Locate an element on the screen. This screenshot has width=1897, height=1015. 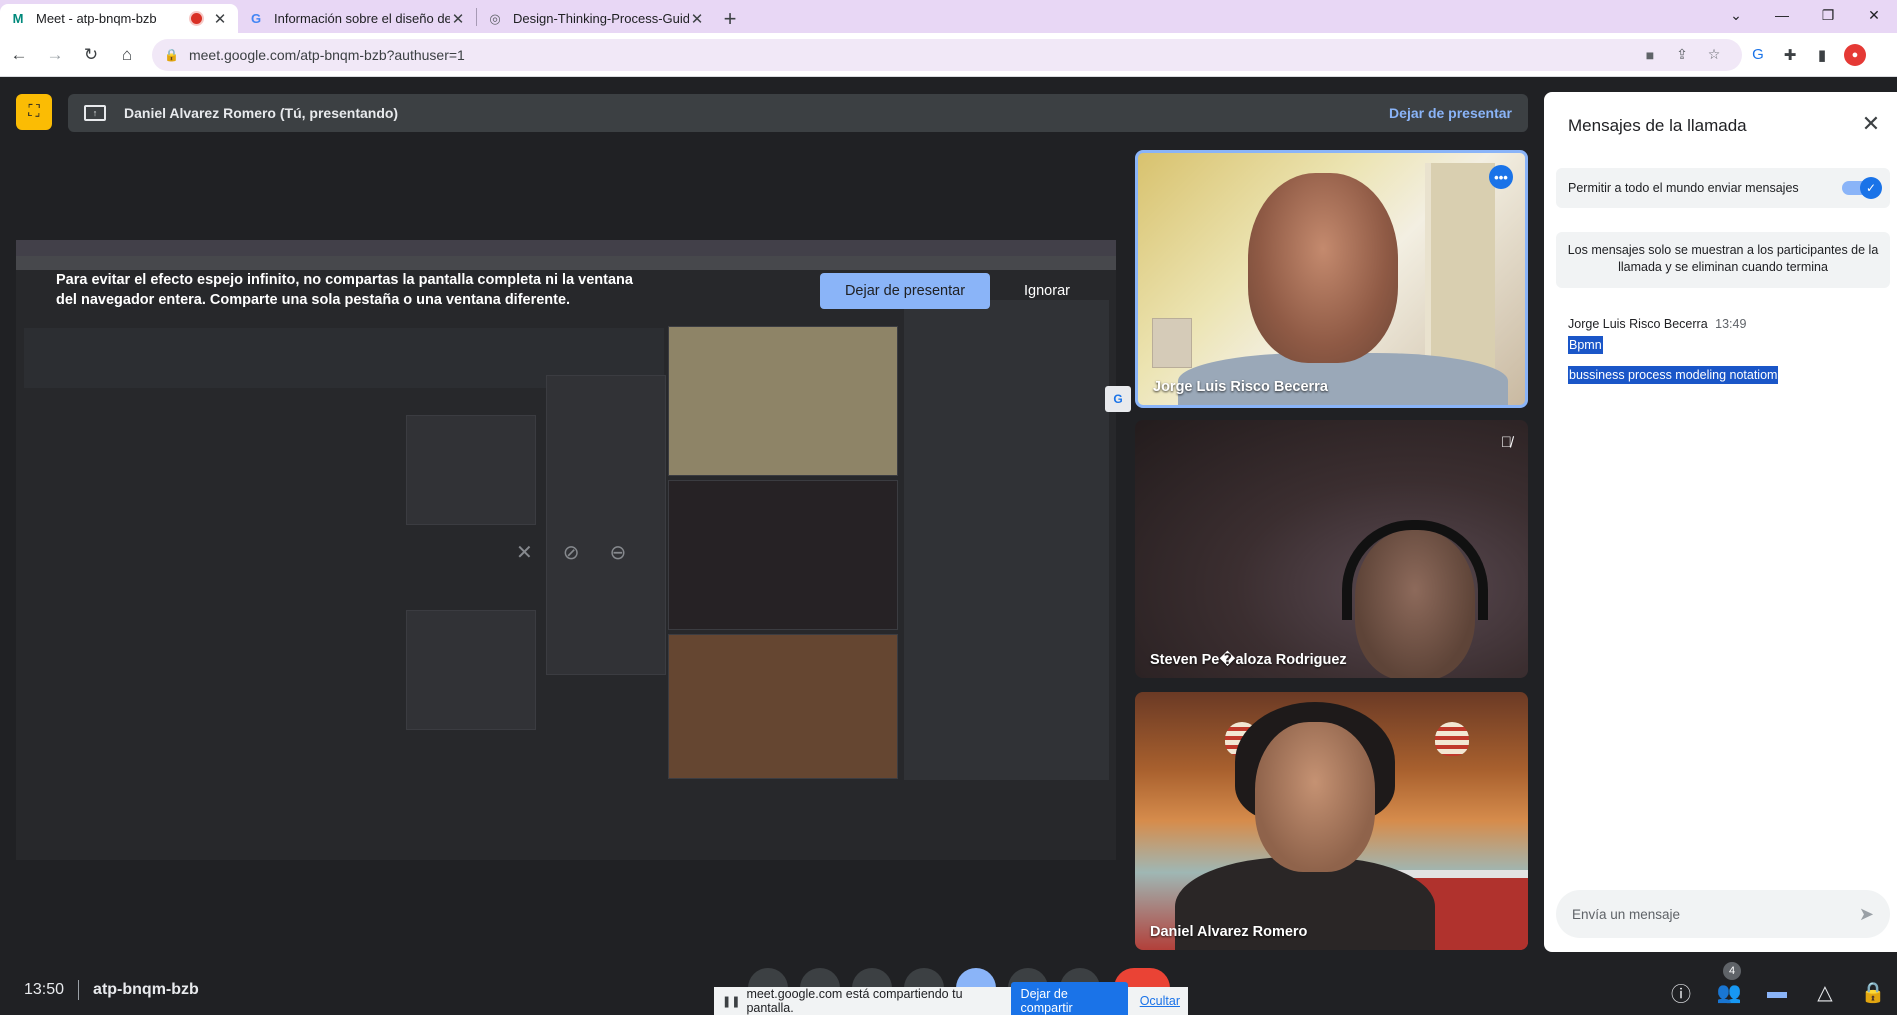
forward-icon: → is located at coordinates (55, 55).